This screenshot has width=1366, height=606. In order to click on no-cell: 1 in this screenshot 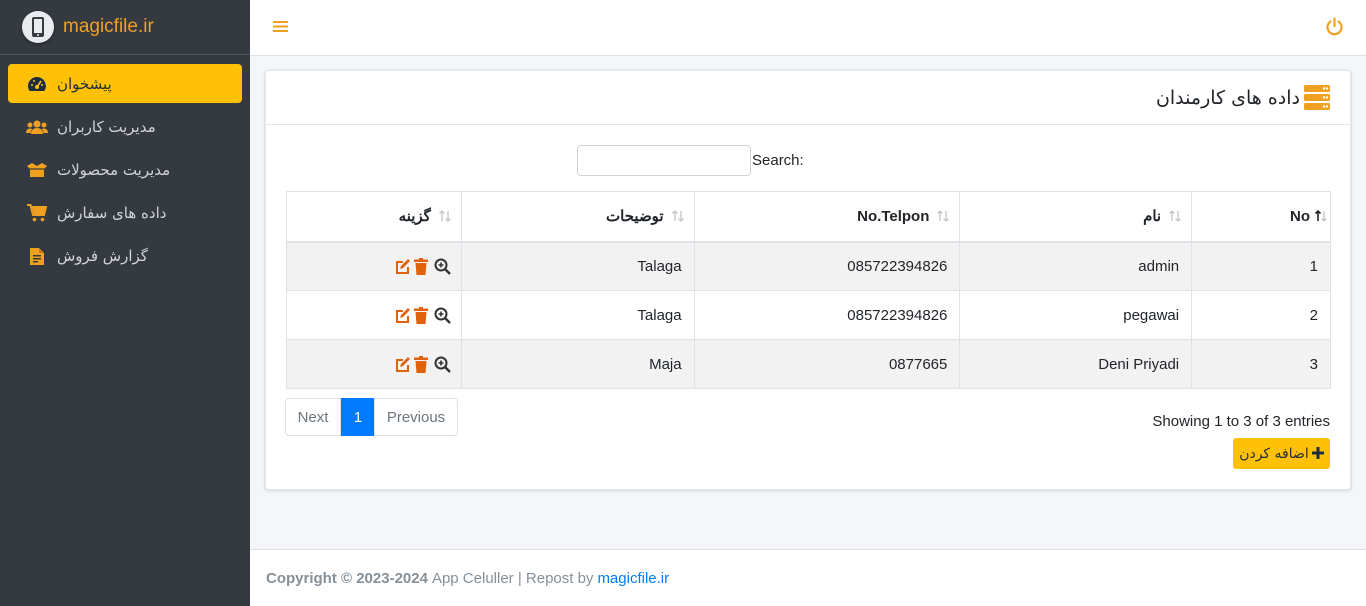, I will do `click(1261, 266)`.